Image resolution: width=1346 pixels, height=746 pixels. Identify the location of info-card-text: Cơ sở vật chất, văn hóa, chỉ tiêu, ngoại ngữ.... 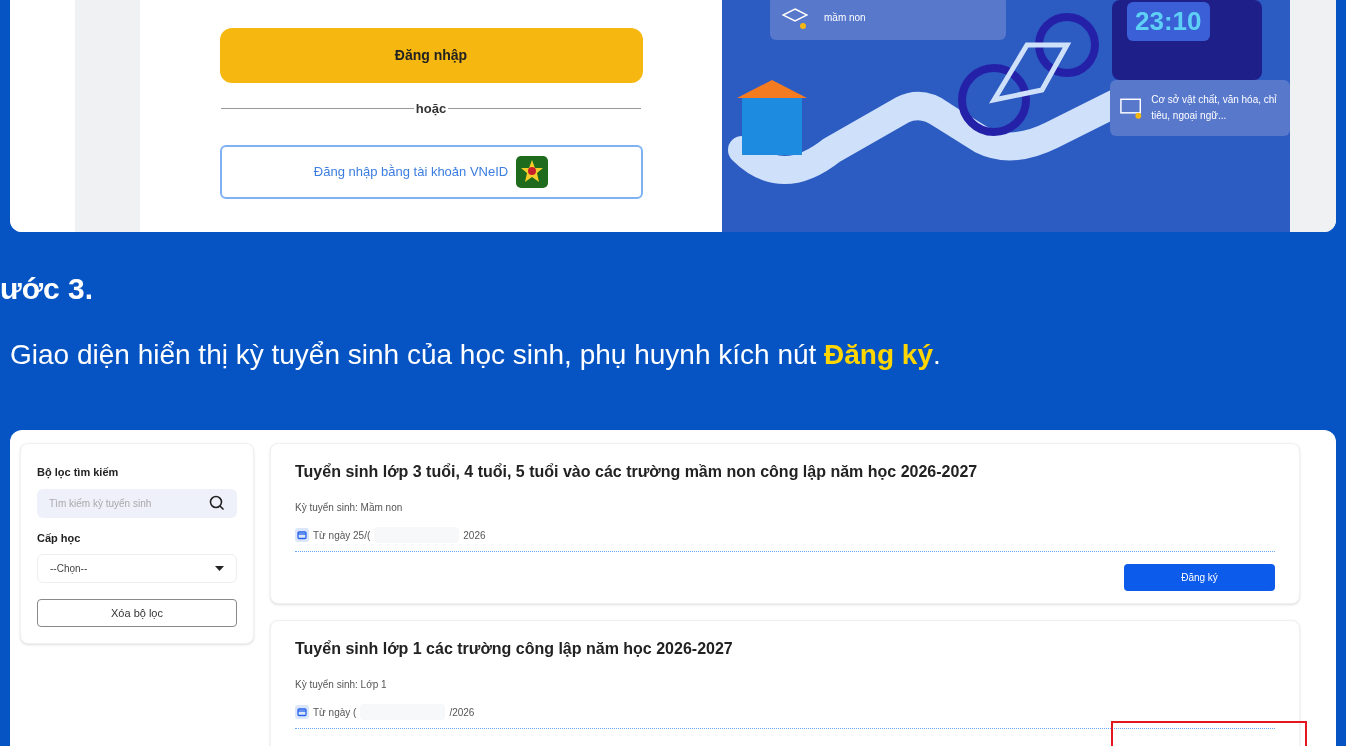
(1214, 108).